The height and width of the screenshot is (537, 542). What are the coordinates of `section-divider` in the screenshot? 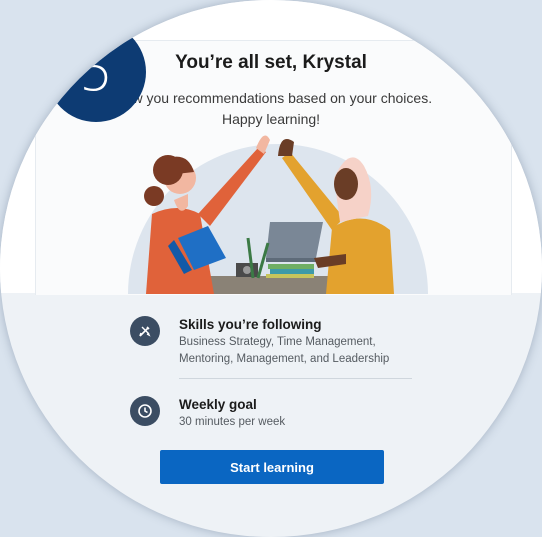 It's located at (295, 378).